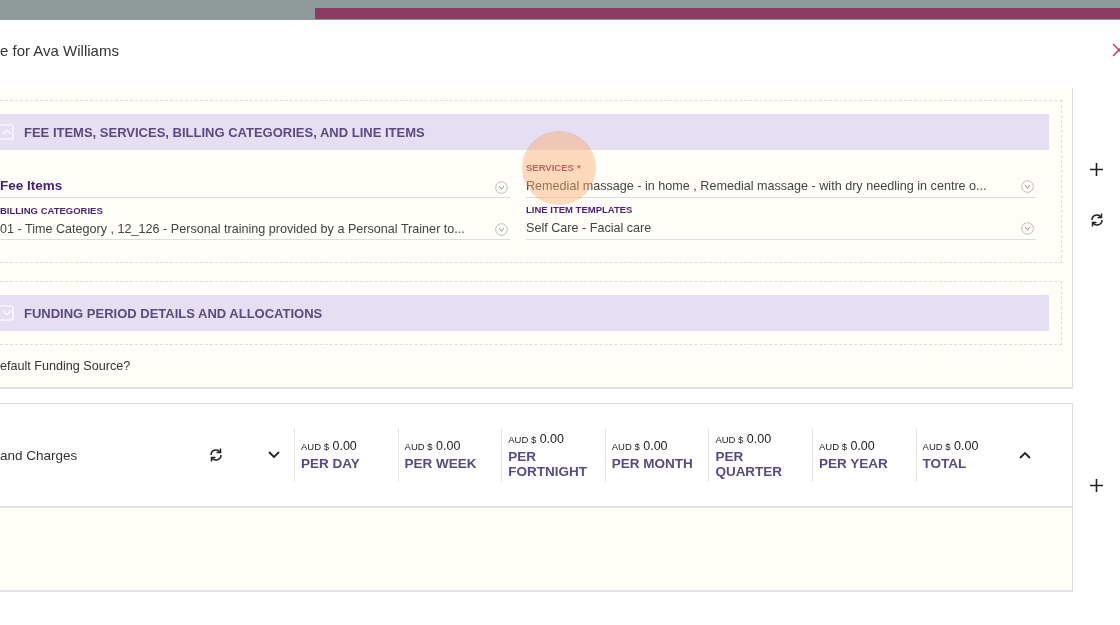 This screenshot has height=625, width=1120. Describe the element at coordinates (31, 185) in the screenshot. I see `placeholder: Fee Items` at that location.